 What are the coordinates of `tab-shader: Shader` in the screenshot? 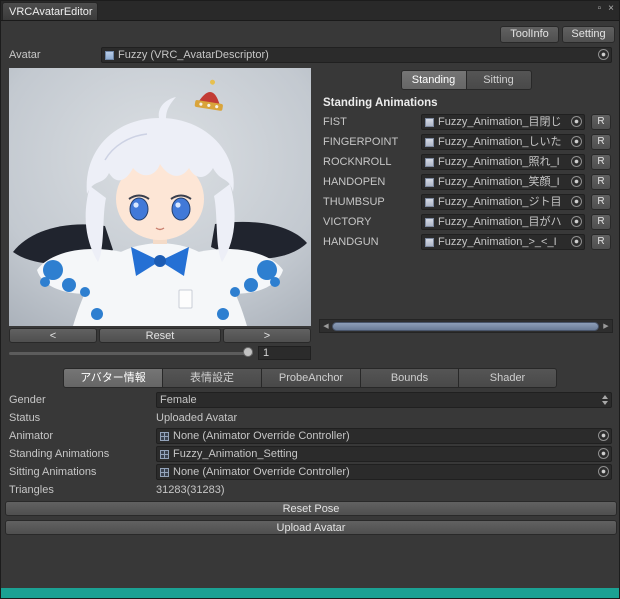 It's located at (507, 378).